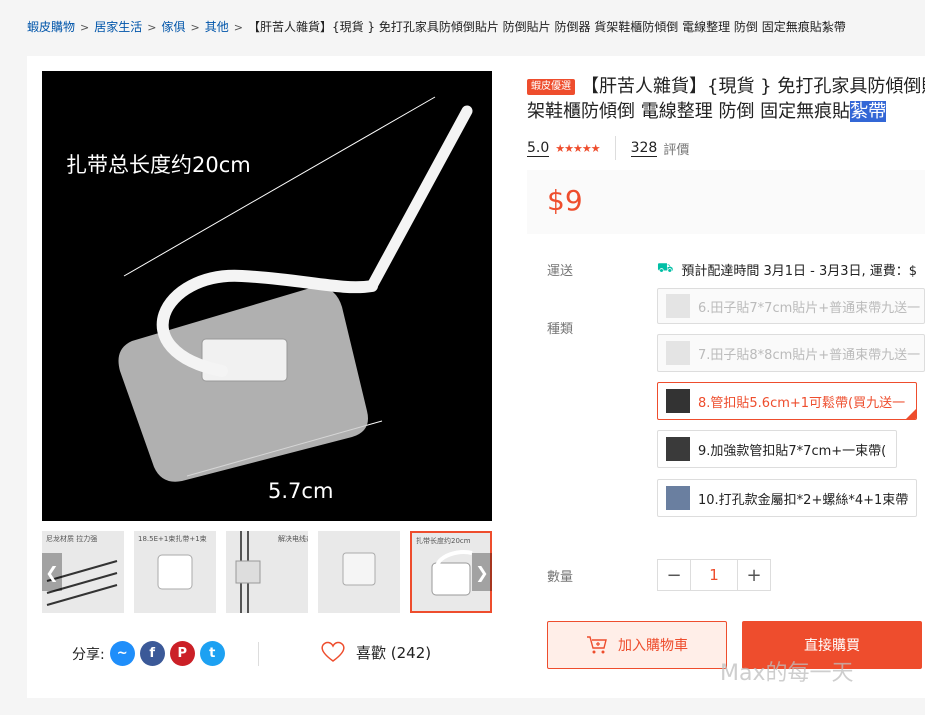 This screenshot has width=925, height=715. What do you see at coordinates (551, 87) in the screenshot?
I see `preferred-badge: 蝦皮優選` at bounding box center [551, 87].